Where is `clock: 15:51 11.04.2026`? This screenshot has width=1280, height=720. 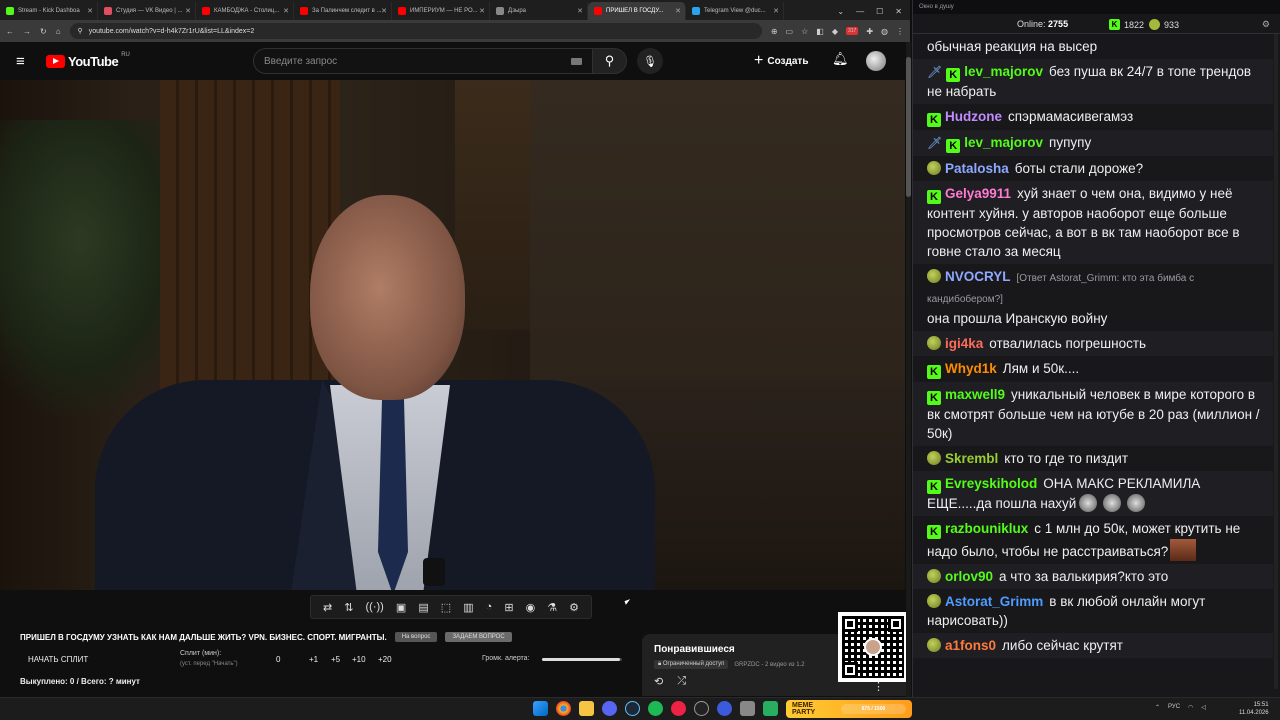
clock: 15:51 11.04.2026 is located at coordinates (1254, 709).